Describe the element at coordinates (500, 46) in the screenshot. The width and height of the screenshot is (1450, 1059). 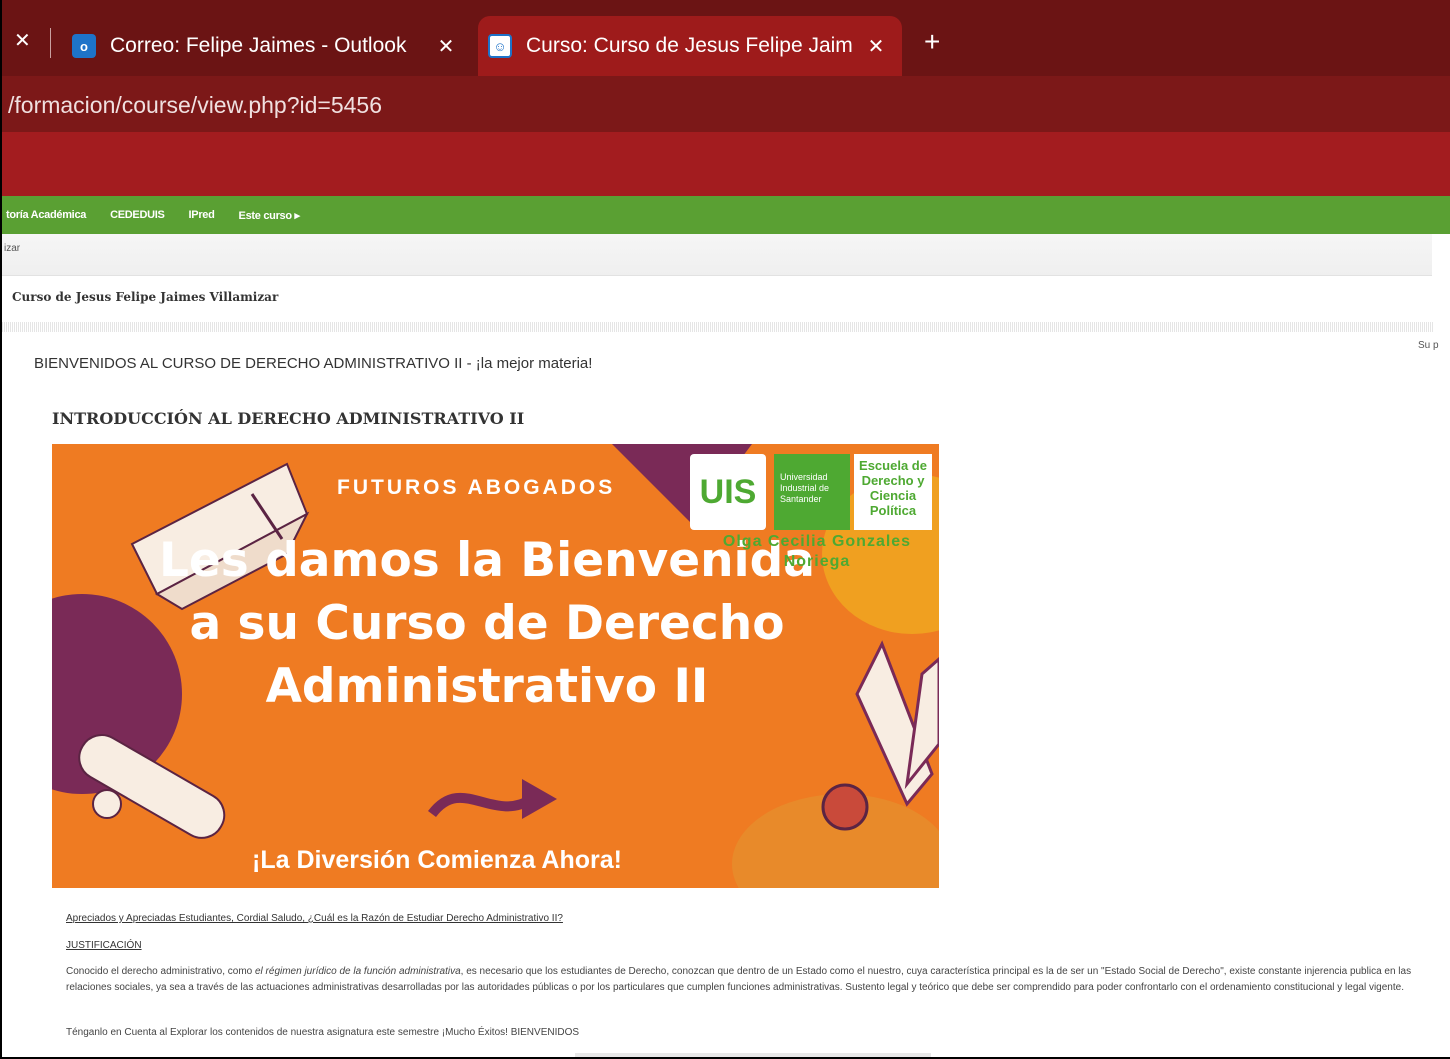
I see `moodle-icon: ☺` at that location.